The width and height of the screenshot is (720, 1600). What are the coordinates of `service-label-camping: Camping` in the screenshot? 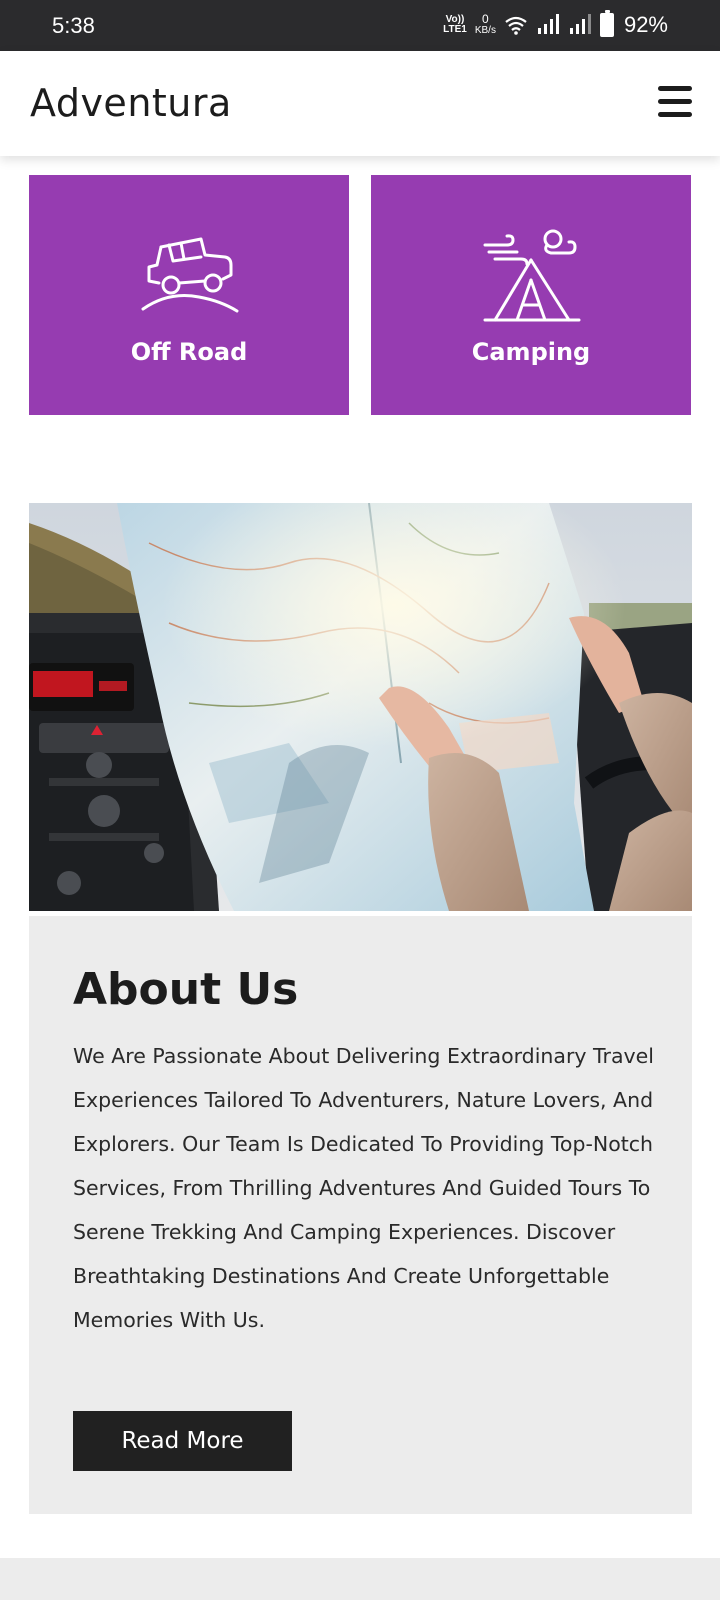 It's located at (531, 352).